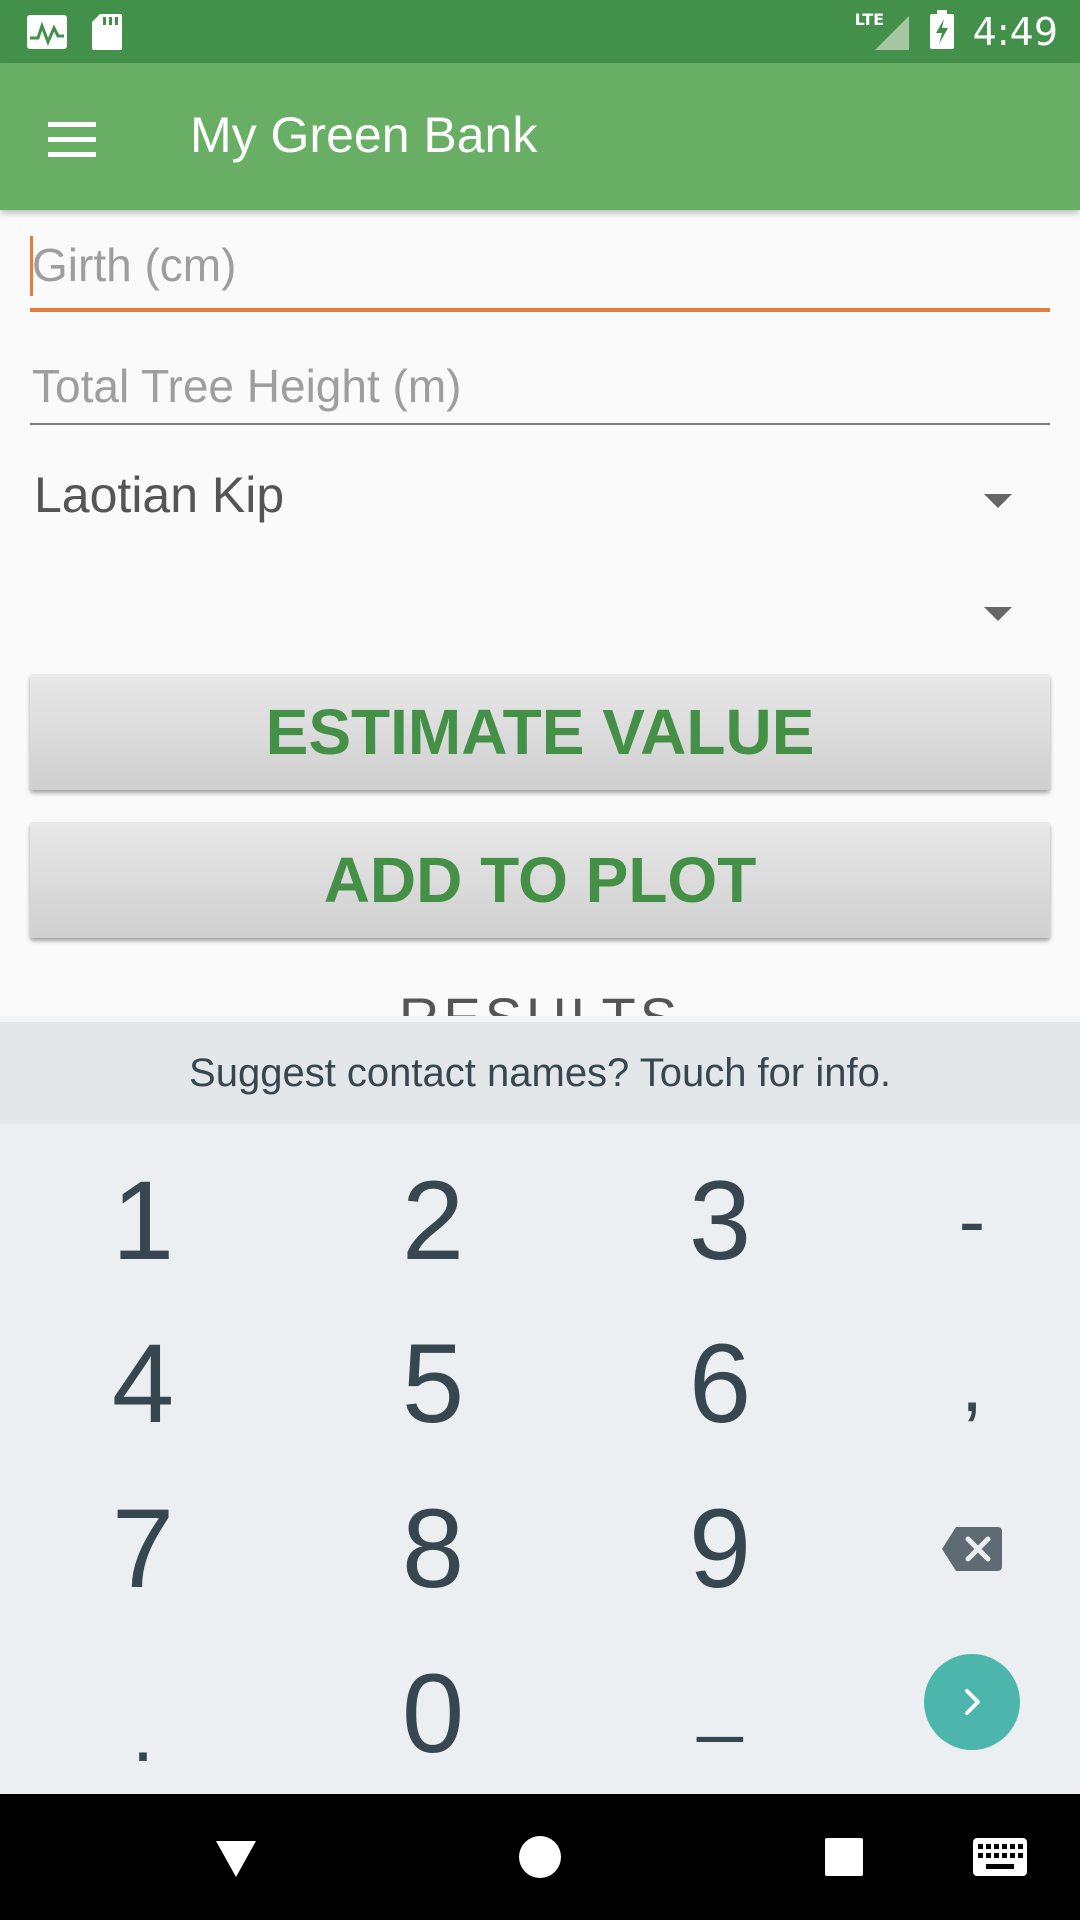 The height and width of the screenshot is (1920, 1080). What do you see at coordinates (143, 1220) in the screenshot?
I see `key-1: 1` at bounding box center [143, 1220].